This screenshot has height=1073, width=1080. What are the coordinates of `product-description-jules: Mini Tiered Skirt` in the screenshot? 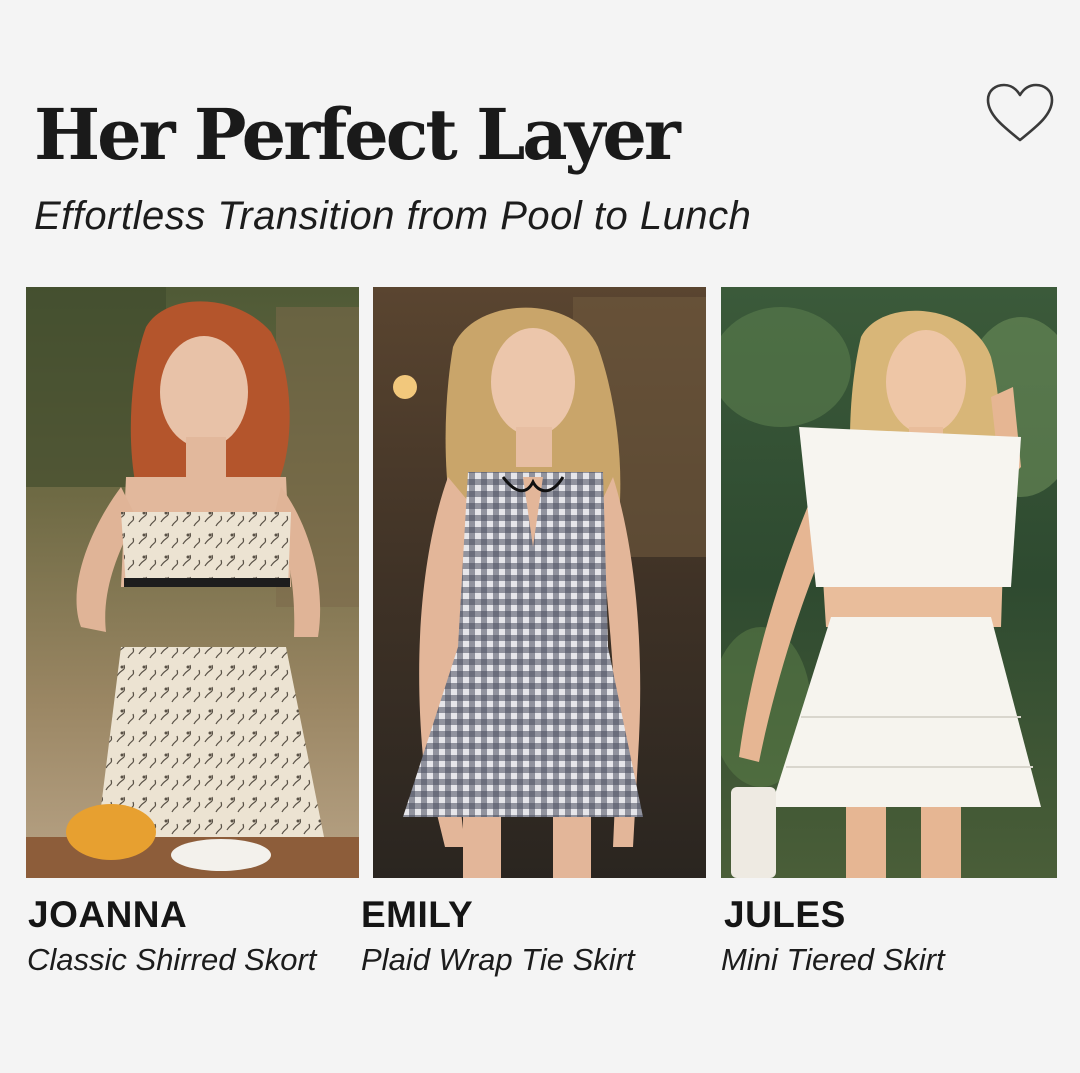 It's located at (833, 959).